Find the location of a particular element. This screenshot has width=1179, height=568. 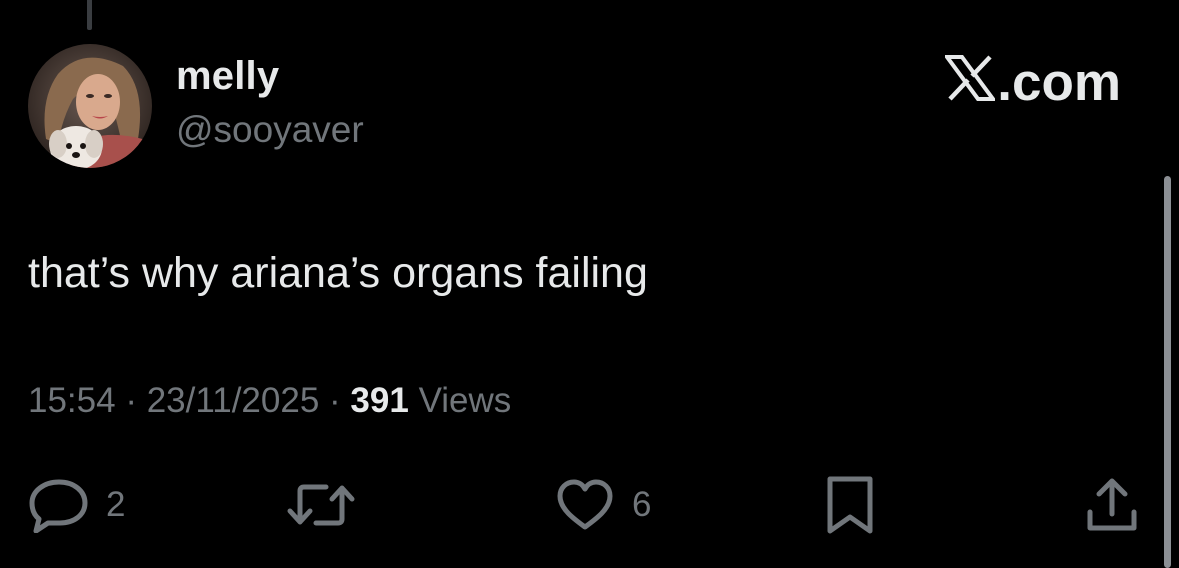

reply-count: 2 is located at coordinates (116, 504).